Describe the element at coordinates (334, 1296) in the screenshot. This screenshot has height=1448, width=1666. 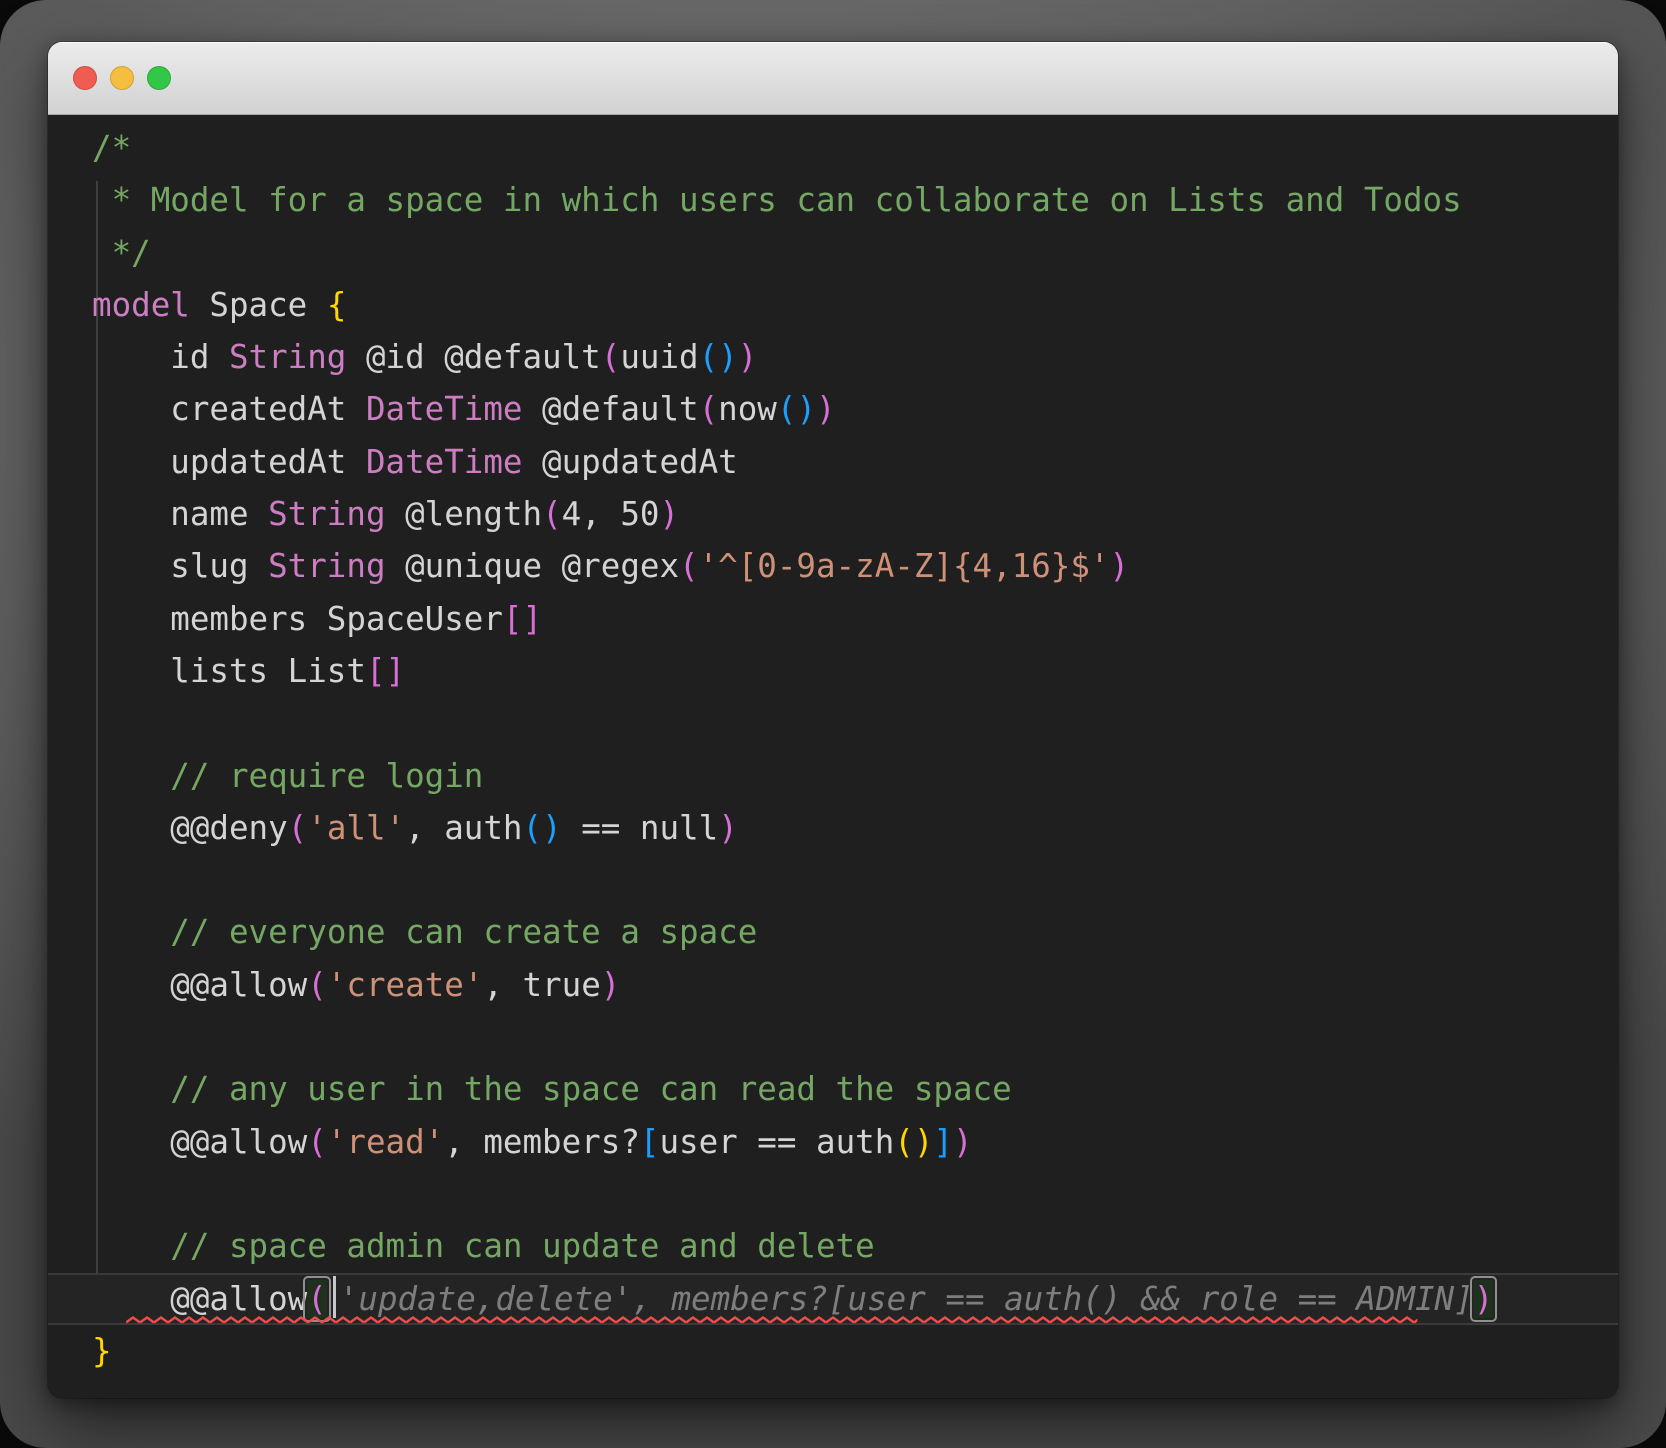
I see `text-cursor` at that location.